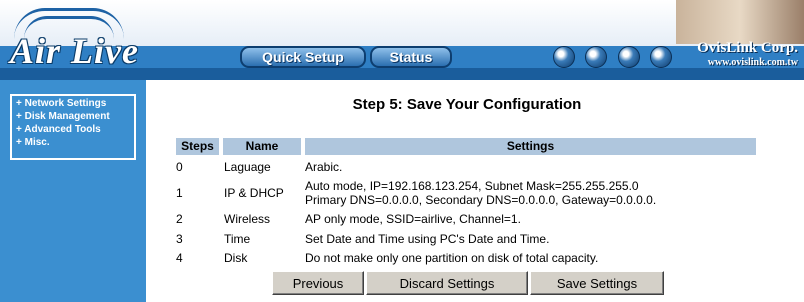  What do you see at coordinates (752, 62) in the screenshot?
I see `company-url: www.ovislink.com.tw` at bounding box center [752, 62].